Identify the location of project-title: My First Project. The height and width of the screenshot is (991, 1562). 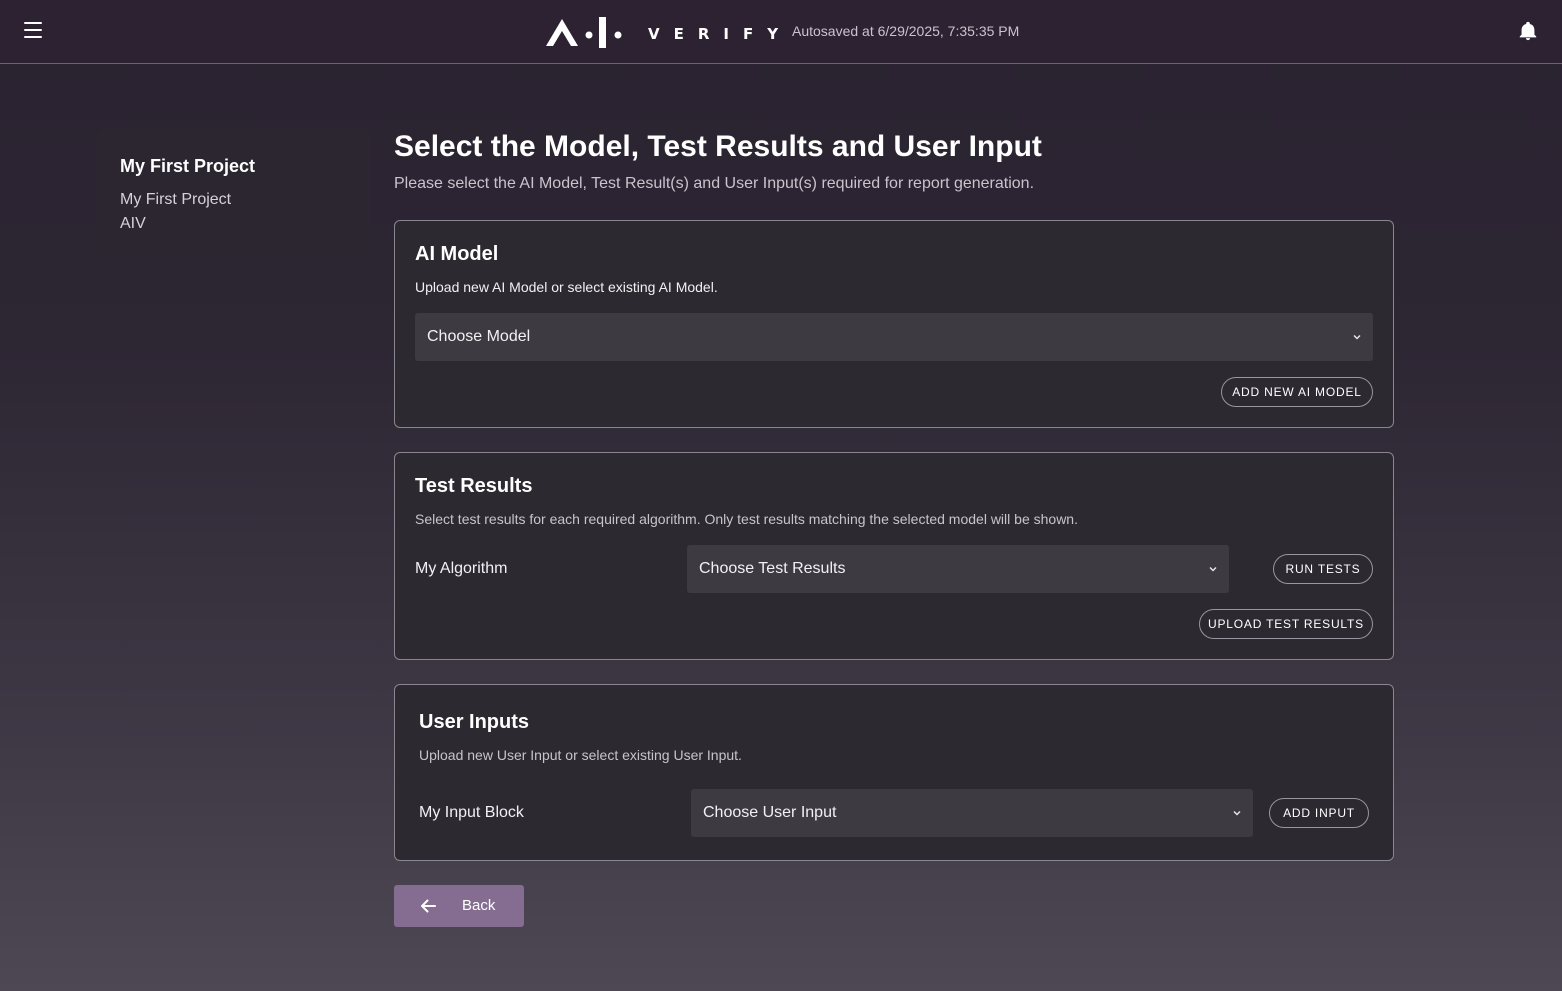
(188, 166).